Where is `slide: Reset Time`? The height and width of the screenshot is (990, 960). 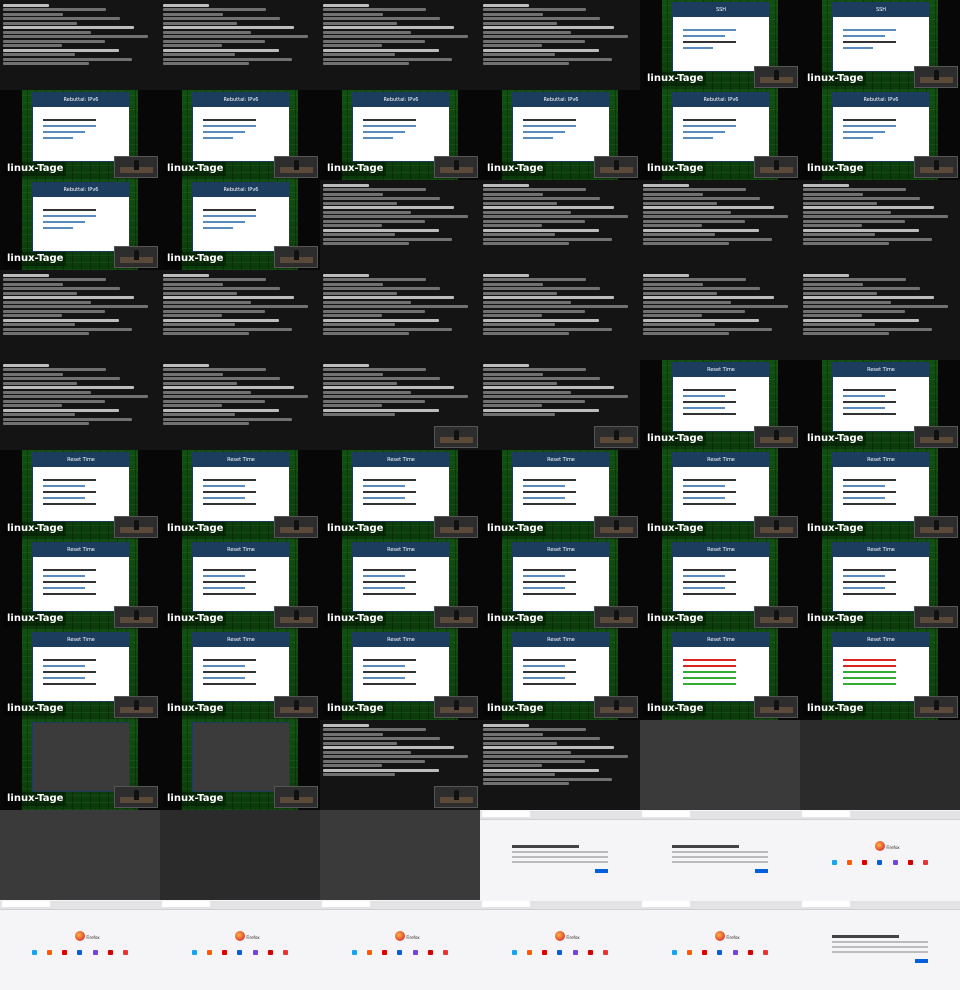 slide: Reset Time is located at coordinates (881, 667).